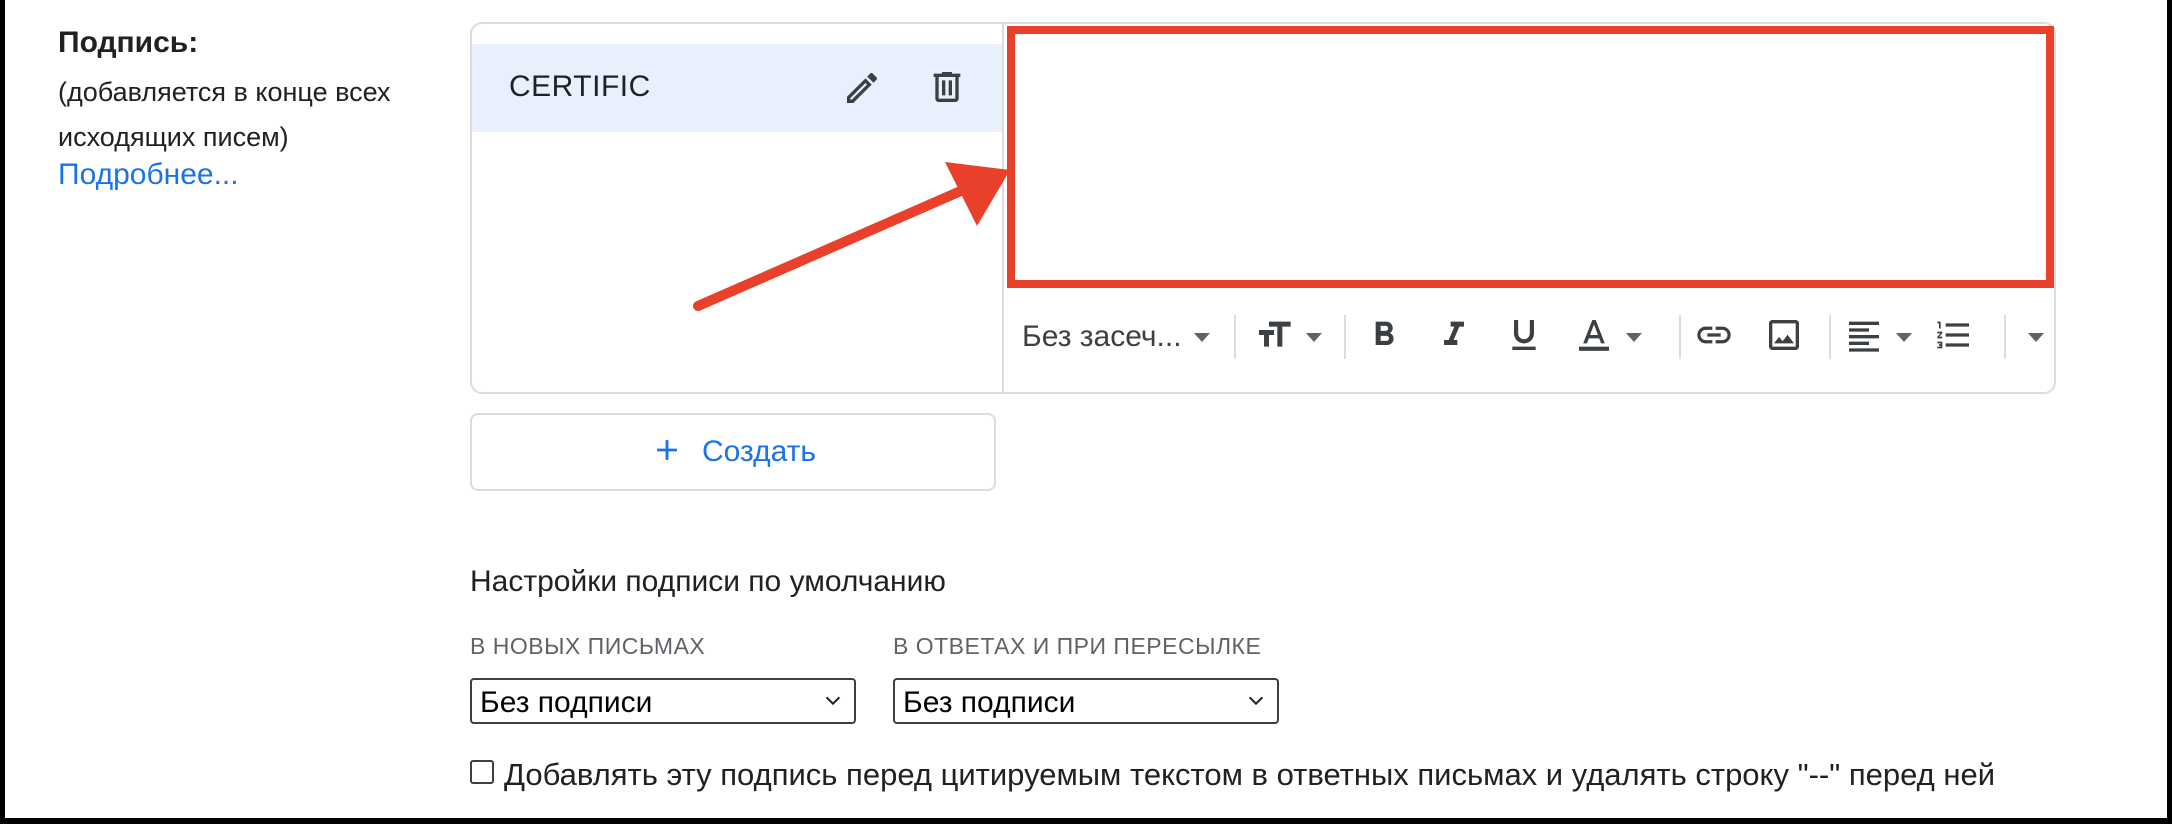 The width and height of the screenshot is (2172, 824). I want to click on trash-icon, so click(947, 87).